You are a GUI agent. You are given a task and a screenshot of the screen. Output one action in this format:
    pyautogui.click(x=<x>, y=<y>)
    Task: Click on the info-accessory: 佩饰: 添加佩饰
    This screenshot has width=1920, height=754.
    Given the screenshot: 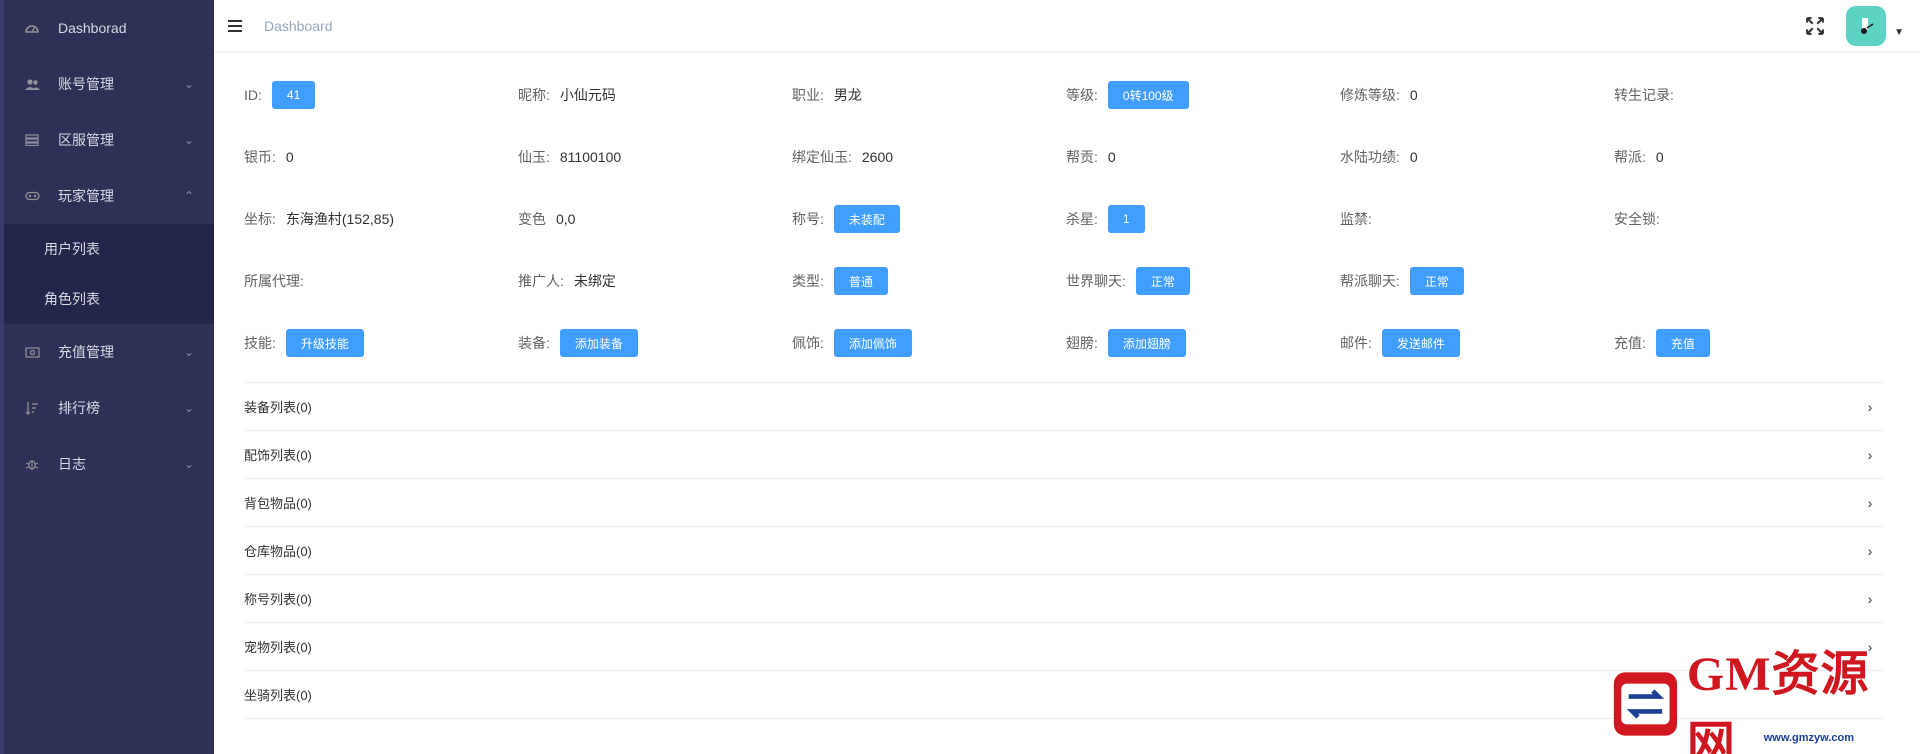 What is the action you would take?
    pyautogui.click(x=929, y=343)
    